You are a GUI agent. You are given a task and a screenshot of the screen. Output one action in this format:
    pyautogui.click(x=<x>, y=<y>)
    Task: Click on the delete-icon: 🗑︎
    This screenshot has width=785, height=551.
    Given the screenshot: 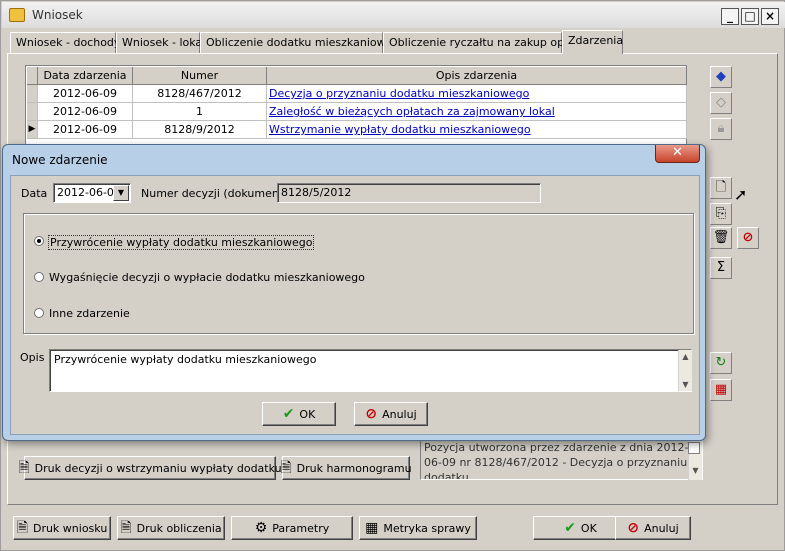 What is the action you would take?
    pyautogui.click(x=721, y=238)
    